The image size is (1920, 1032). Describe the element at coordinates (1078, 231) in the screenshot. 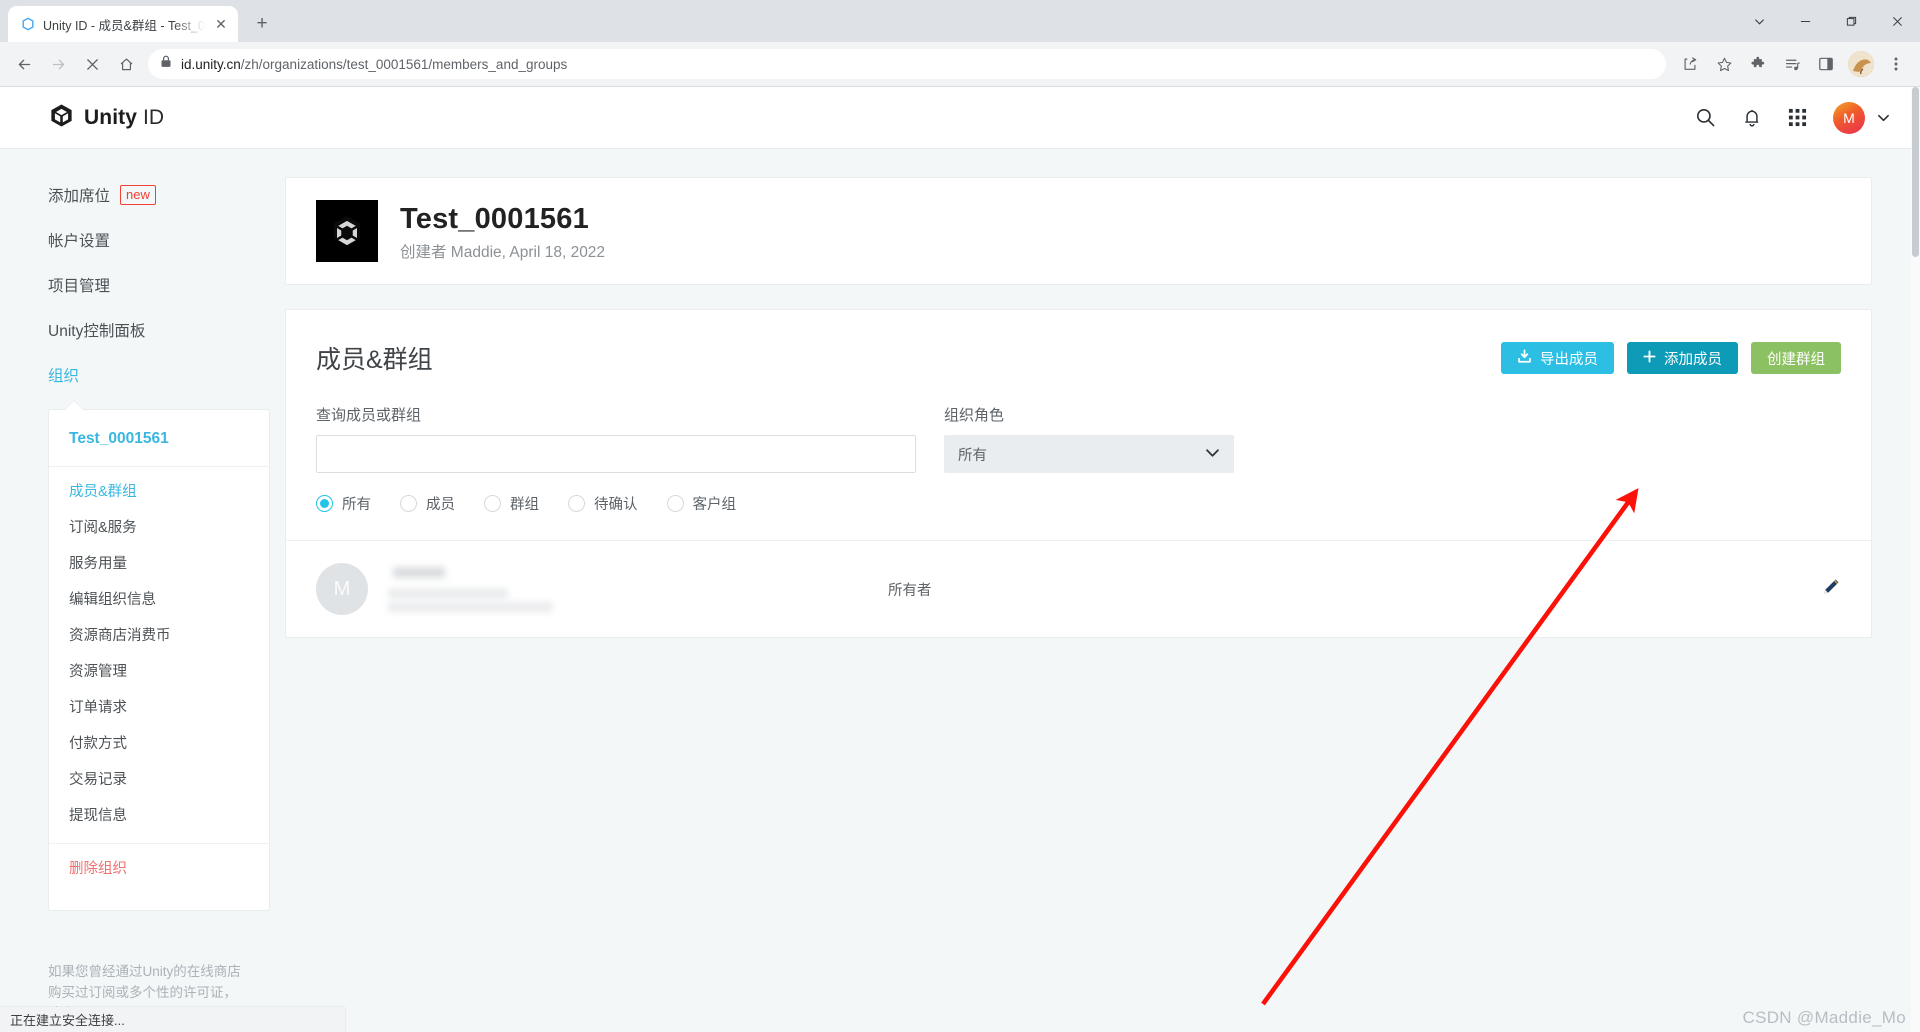

I see `org-header-card: Test_0001561 创建者 Maddie, April 18, 2022` at that location.